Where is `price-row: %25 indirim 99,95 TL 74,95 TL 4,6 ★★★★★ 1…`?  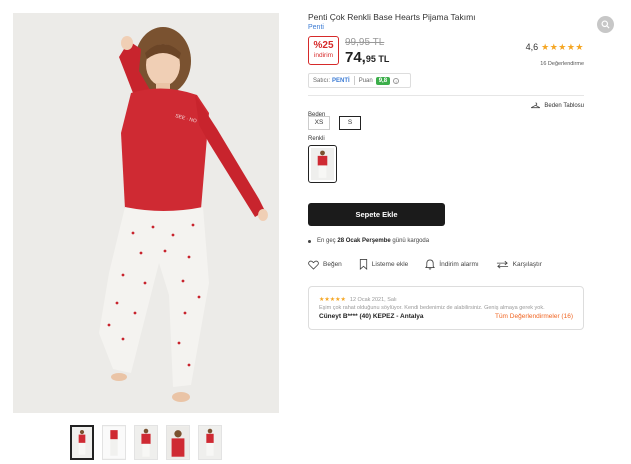 price-row: %25 indirim 99,95 TL 74,95 TL 4,6 ★★★★★ 1… is located at coordinates (446, 52).